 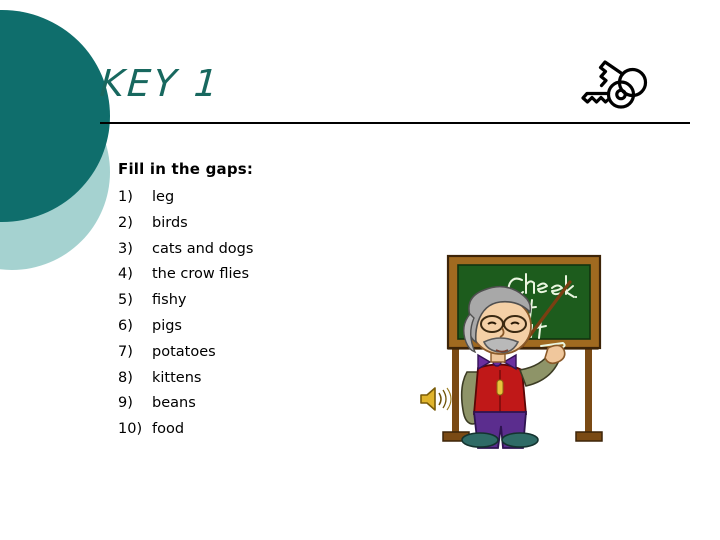 I want to click on answer-row: 3) cats and dogs, so click(x=248, y=250).